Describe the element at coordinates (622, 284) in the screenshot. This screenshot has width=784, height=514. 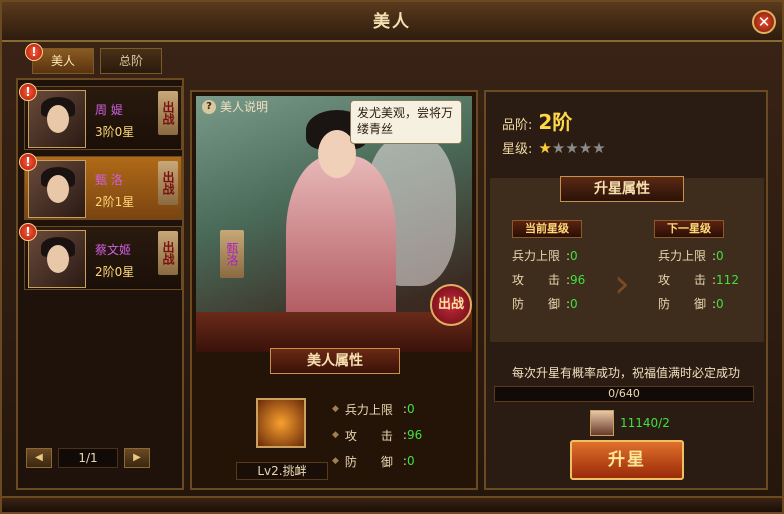
I see `arrow-right-icon: ›` at that location.